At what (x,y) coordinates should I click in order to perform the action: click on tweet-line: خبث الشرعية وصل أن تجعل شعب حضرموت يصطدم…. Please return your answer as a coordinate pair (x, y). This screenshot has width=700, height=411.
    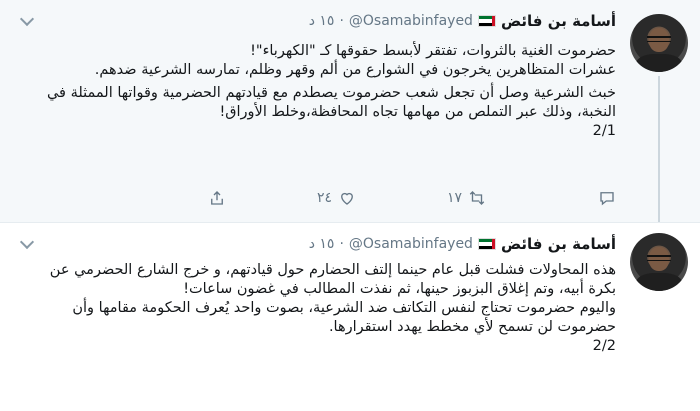
    Looking at the image, I should click on (331, 102).